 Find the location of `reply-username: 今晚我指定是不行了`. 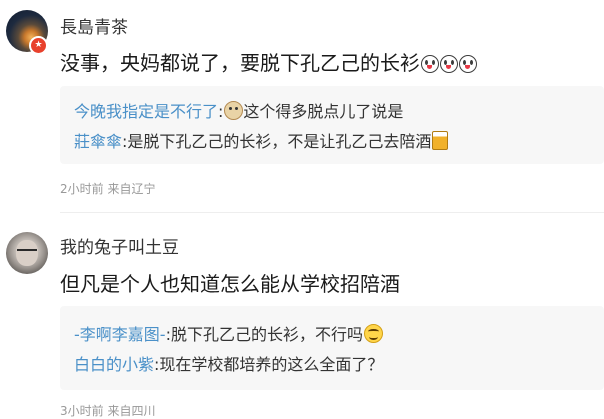

reply-username: 今晚我指定是不行了 is located at coordinates (146, 111).